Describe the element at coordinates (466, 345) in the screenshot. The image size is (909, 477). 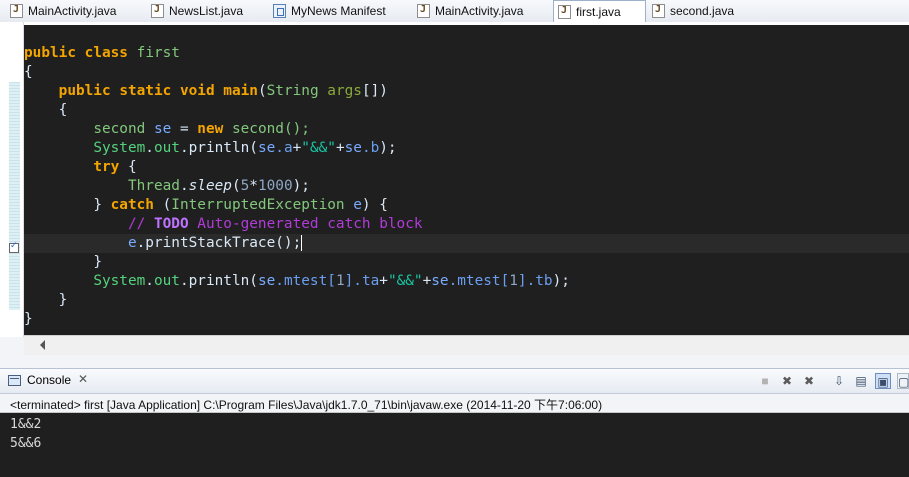
I see `horizontal-scrollbar` at that location.